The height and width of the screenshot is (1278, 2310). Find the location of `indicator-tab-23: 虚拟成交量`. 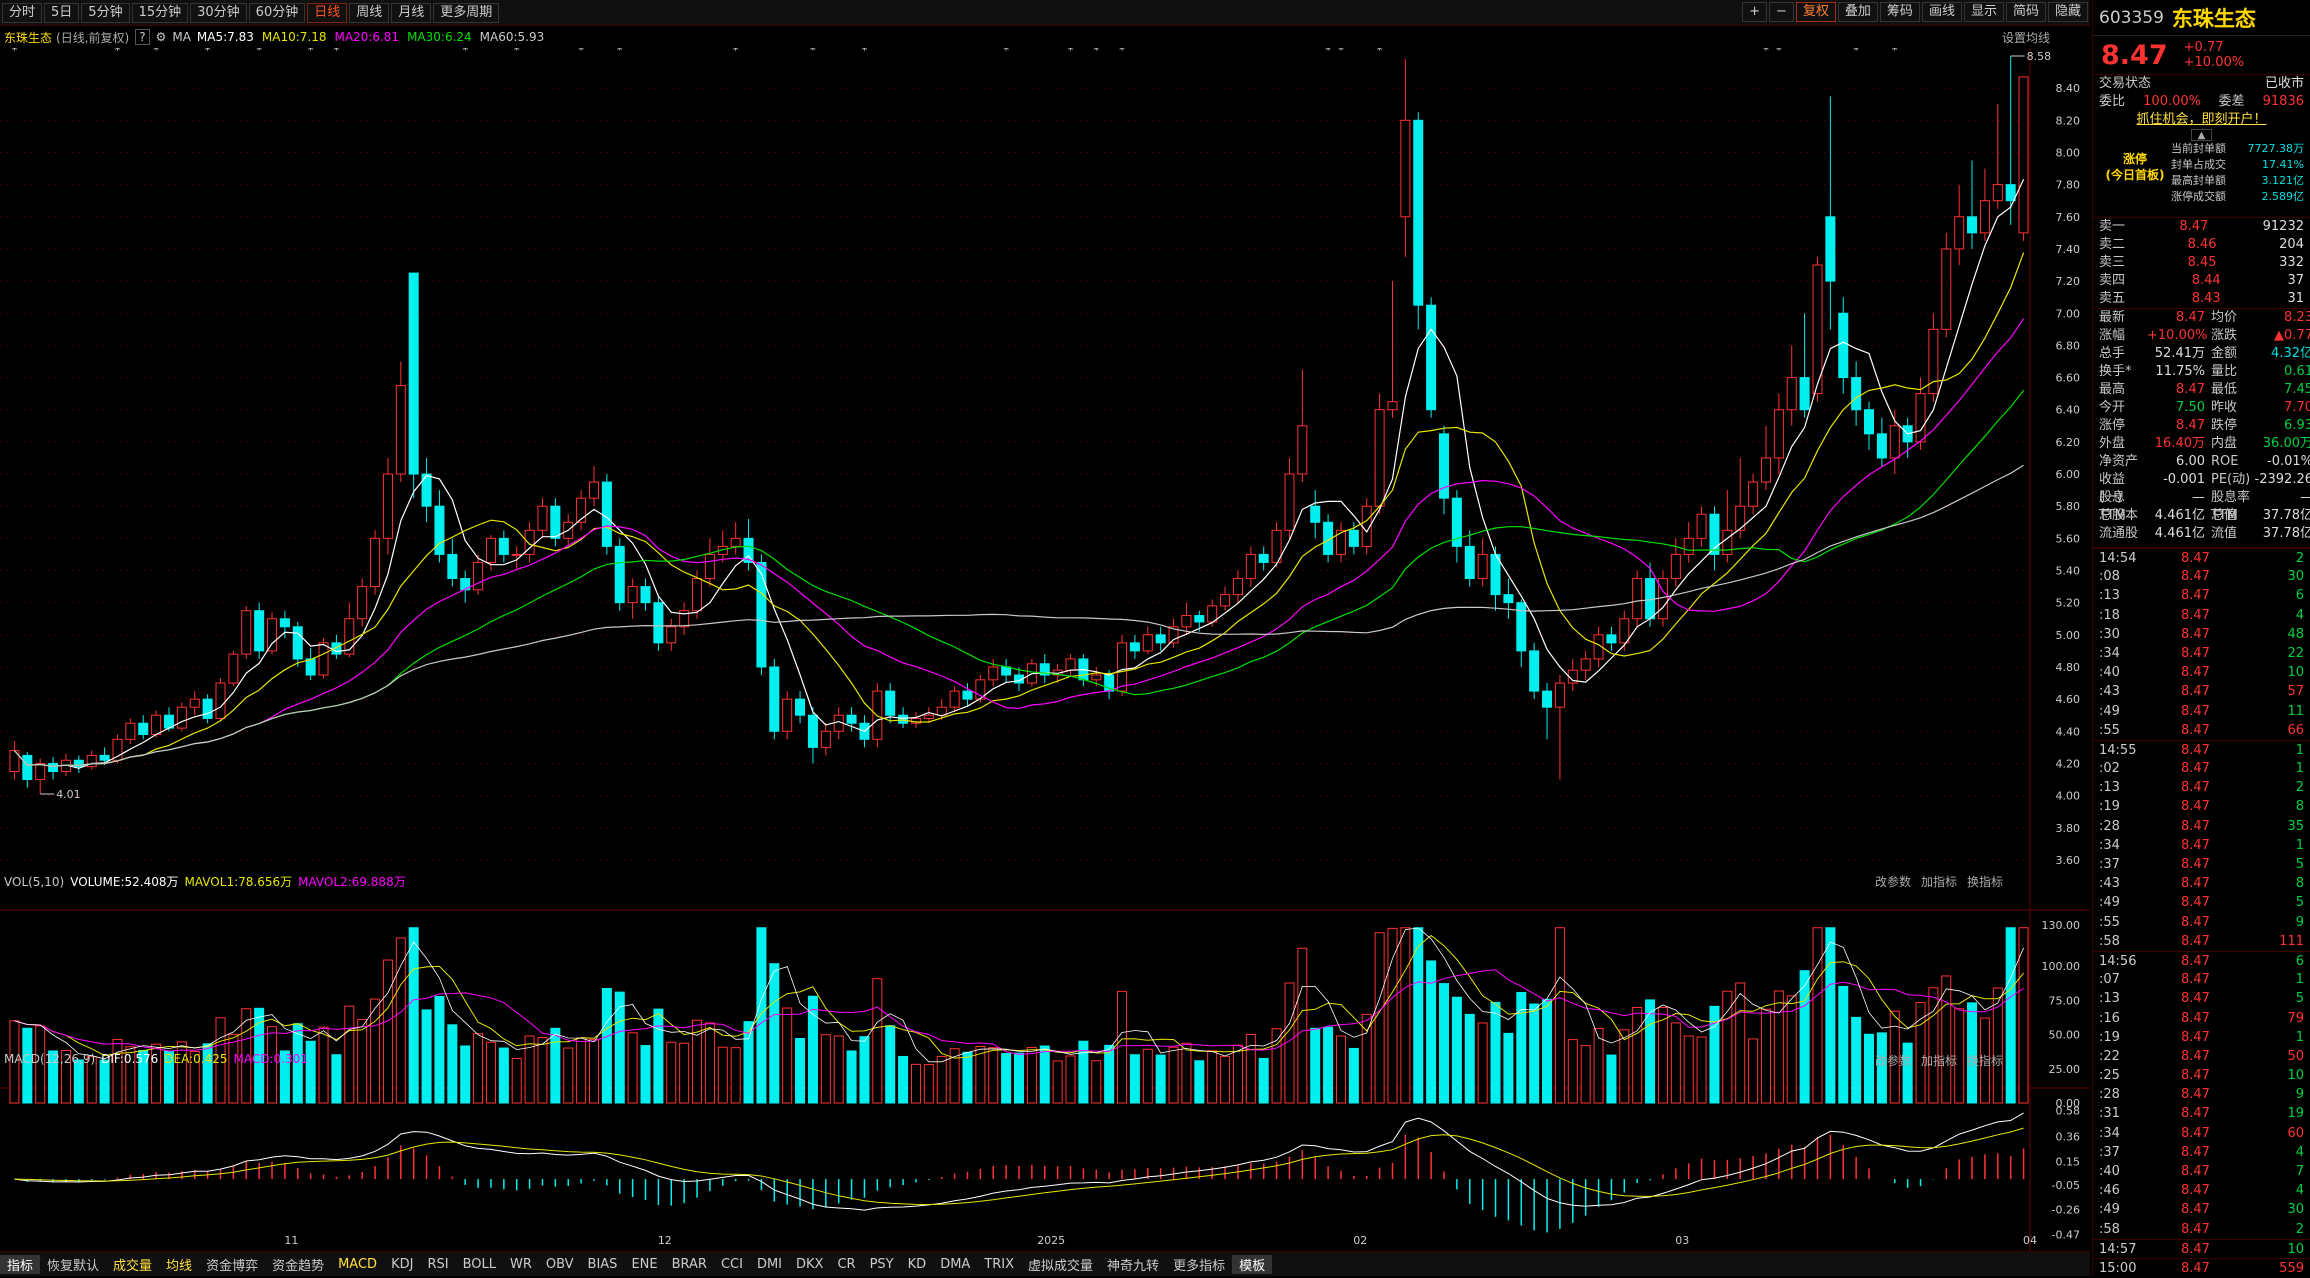

indicator-tab-23: 虚拟成交量 is located at coordinates (1060, 1264).